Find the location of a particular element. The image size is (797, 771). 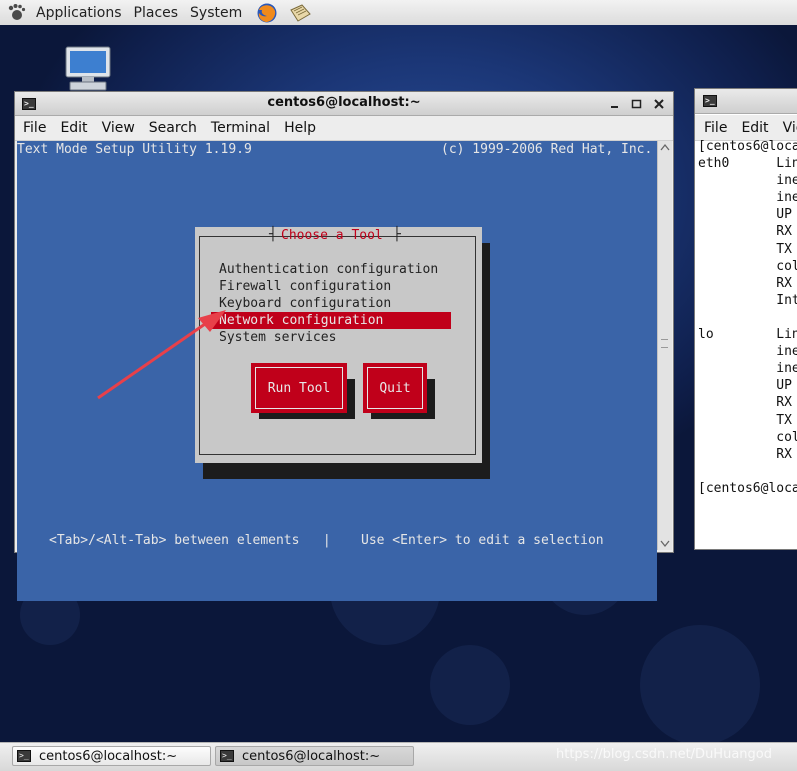

taskbar-item-2: >_ centos6@localhost:~ is located at coordinates (314, 756).